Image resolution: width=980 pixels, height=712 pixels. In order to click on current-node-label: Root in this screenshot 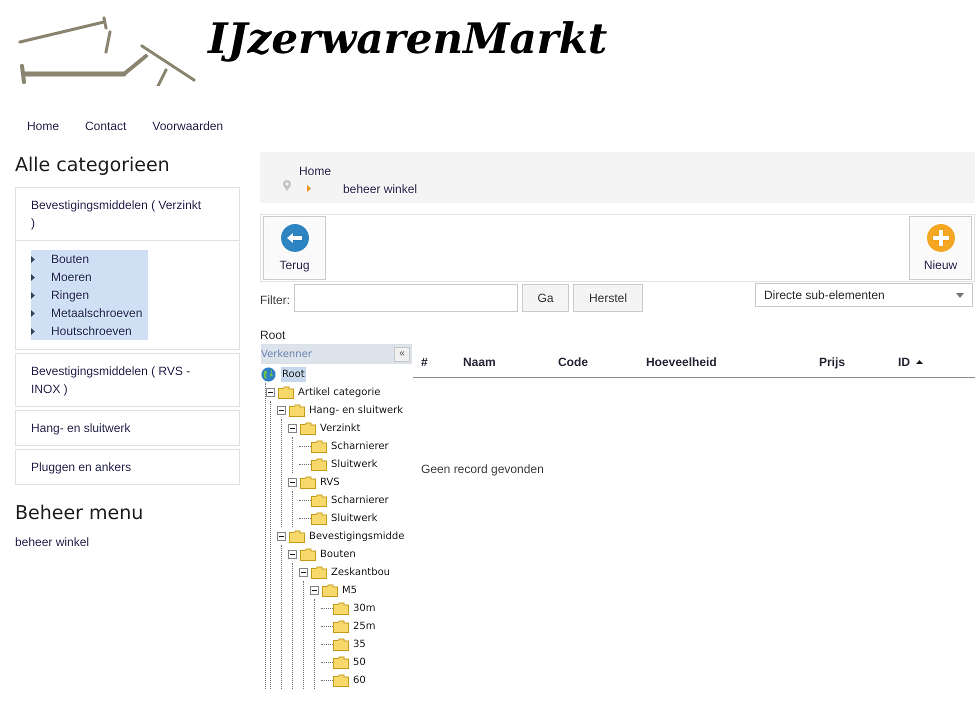, I will do `click(273, 335)`.